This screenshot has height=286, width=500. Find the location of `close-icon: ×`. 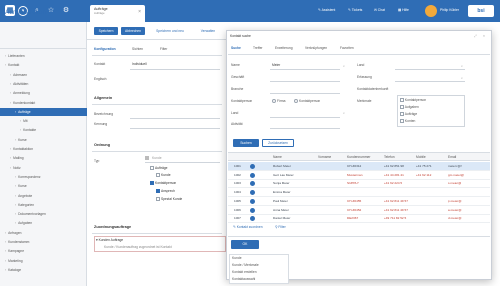

close-icon: × is located at coordinates (484, 36).